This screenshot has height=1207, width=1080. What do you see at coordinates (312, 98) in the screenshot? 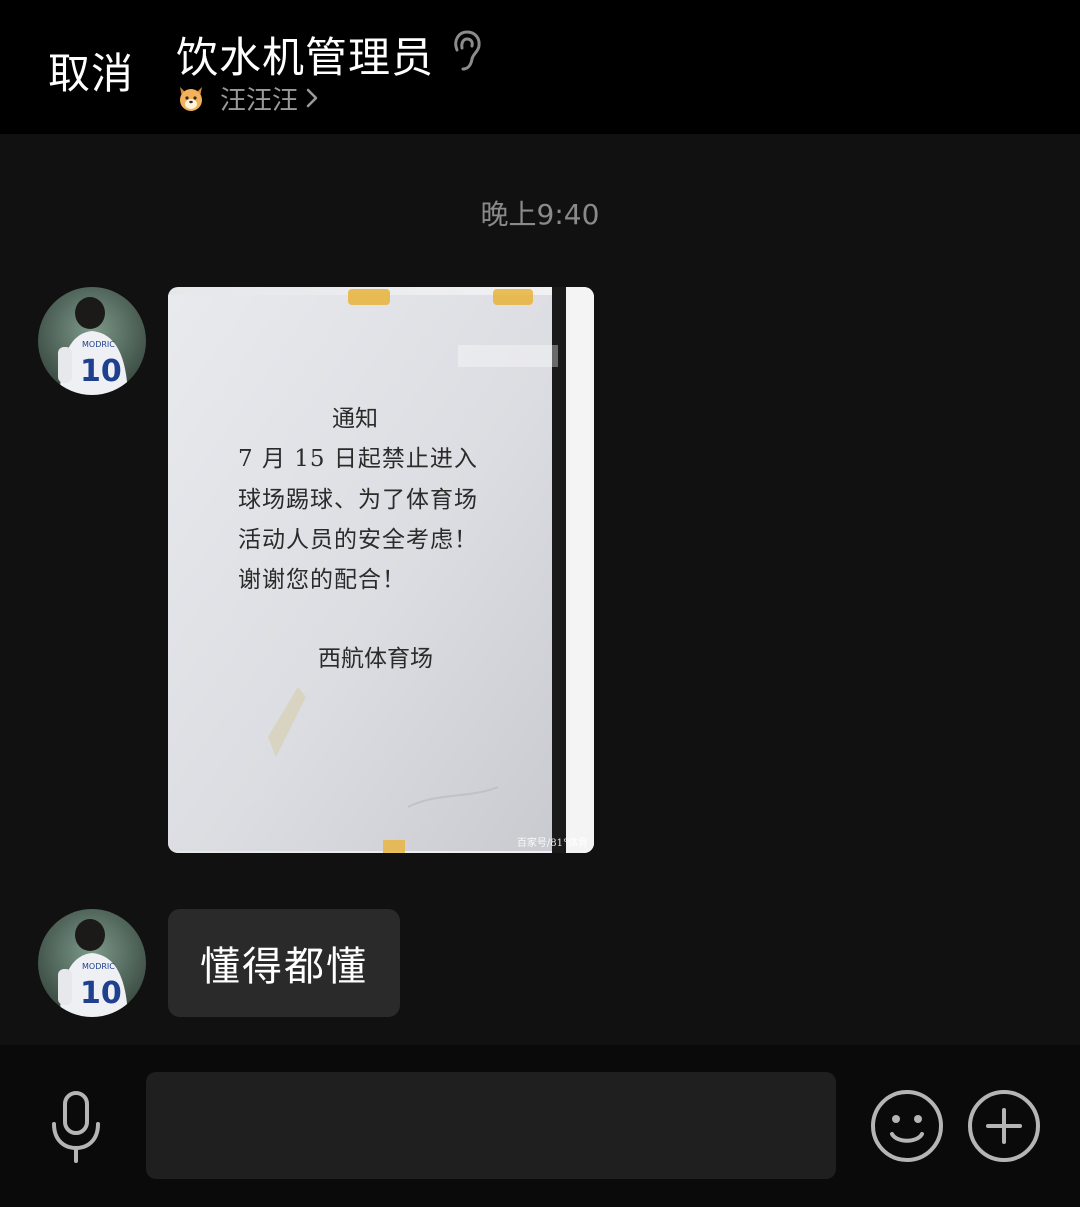
I see `chevron-right-icon` at bounding box center [312, 98].